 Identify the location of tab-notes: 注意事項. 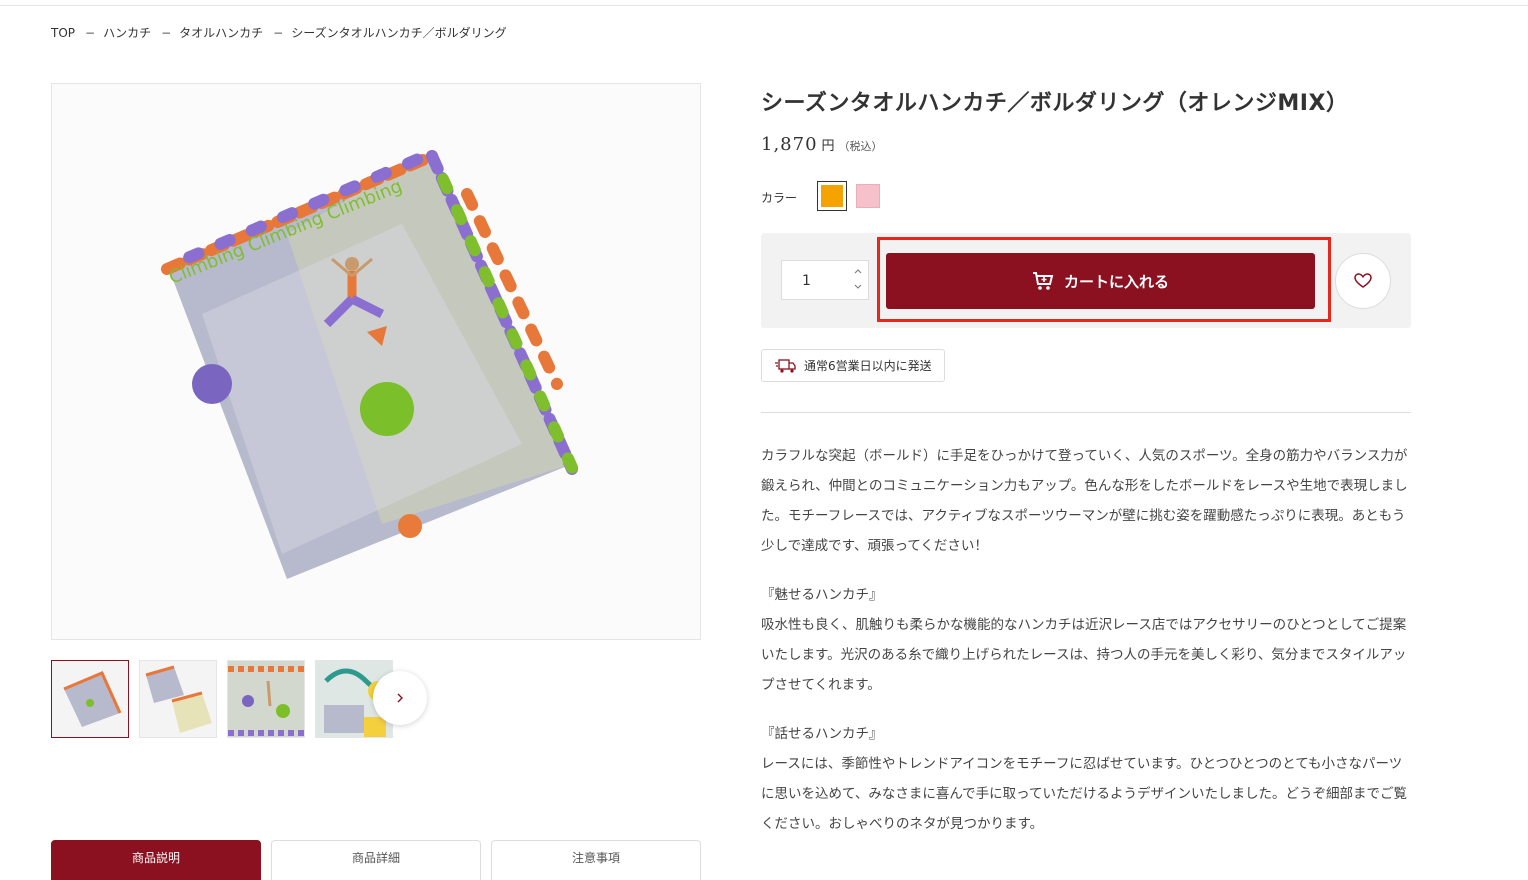
(596, 860).